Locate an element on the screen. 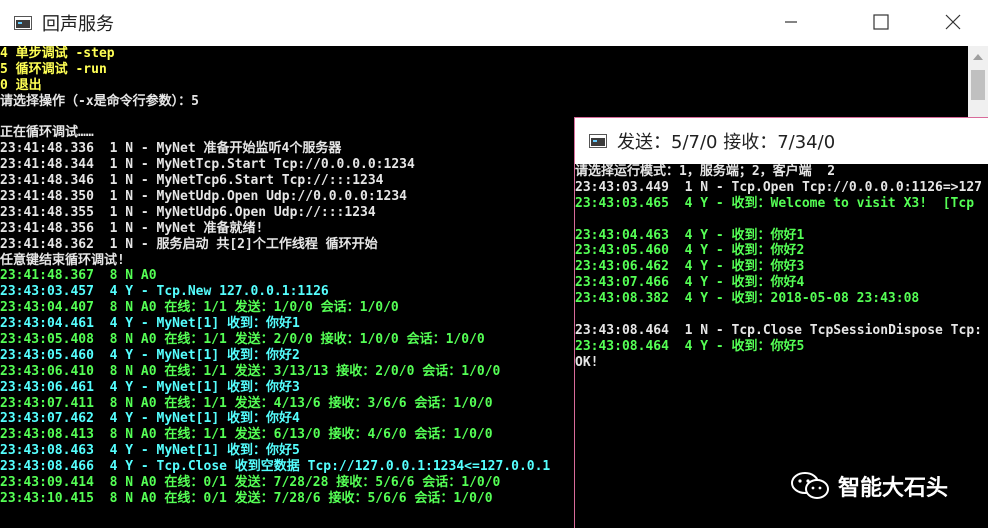  main-window-title: 回声服务 is located at coordinates (78, 24).